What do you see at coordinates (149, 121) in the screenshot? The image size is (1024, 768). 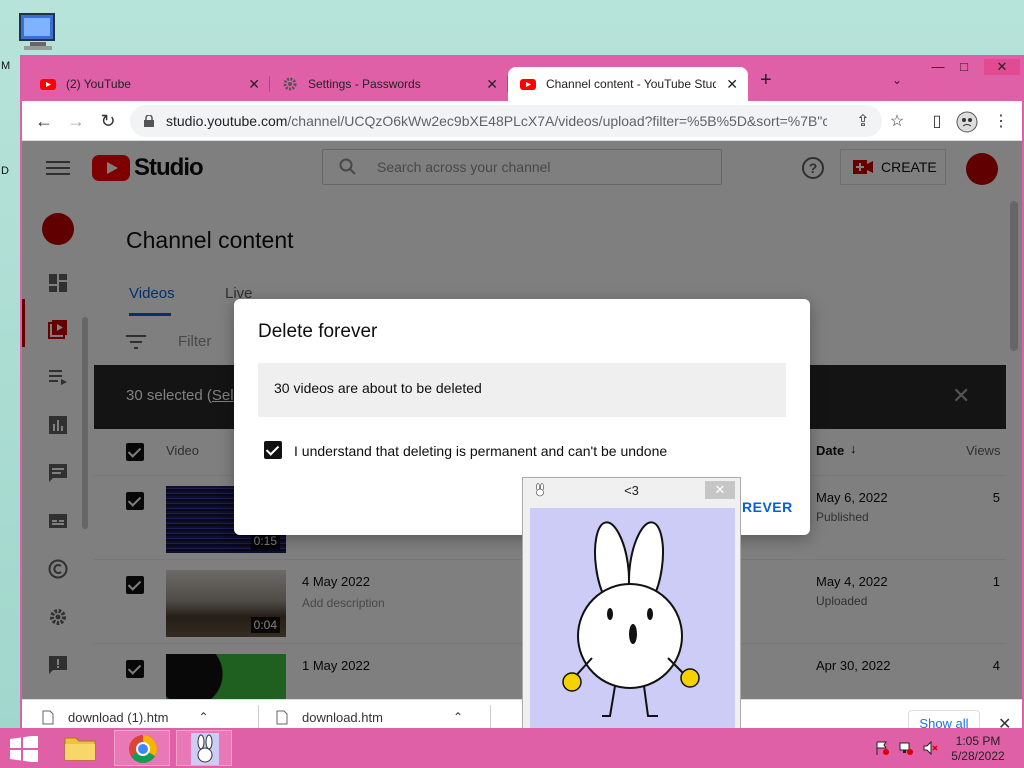 I see `lock-icon` at bounding box center [149, 121].